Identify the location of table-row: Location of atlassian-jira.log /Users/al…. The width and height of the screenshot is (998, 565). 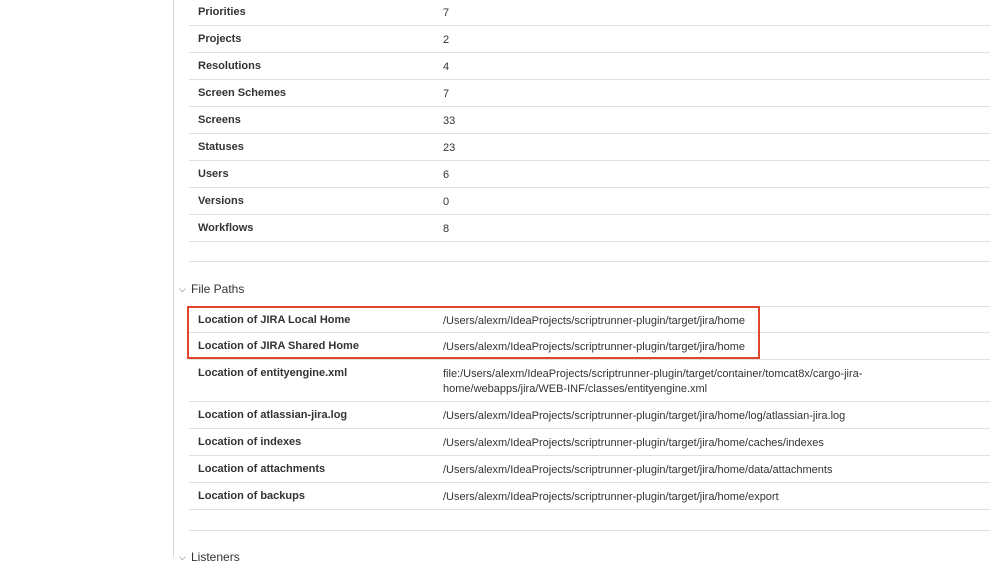
(589, 415).